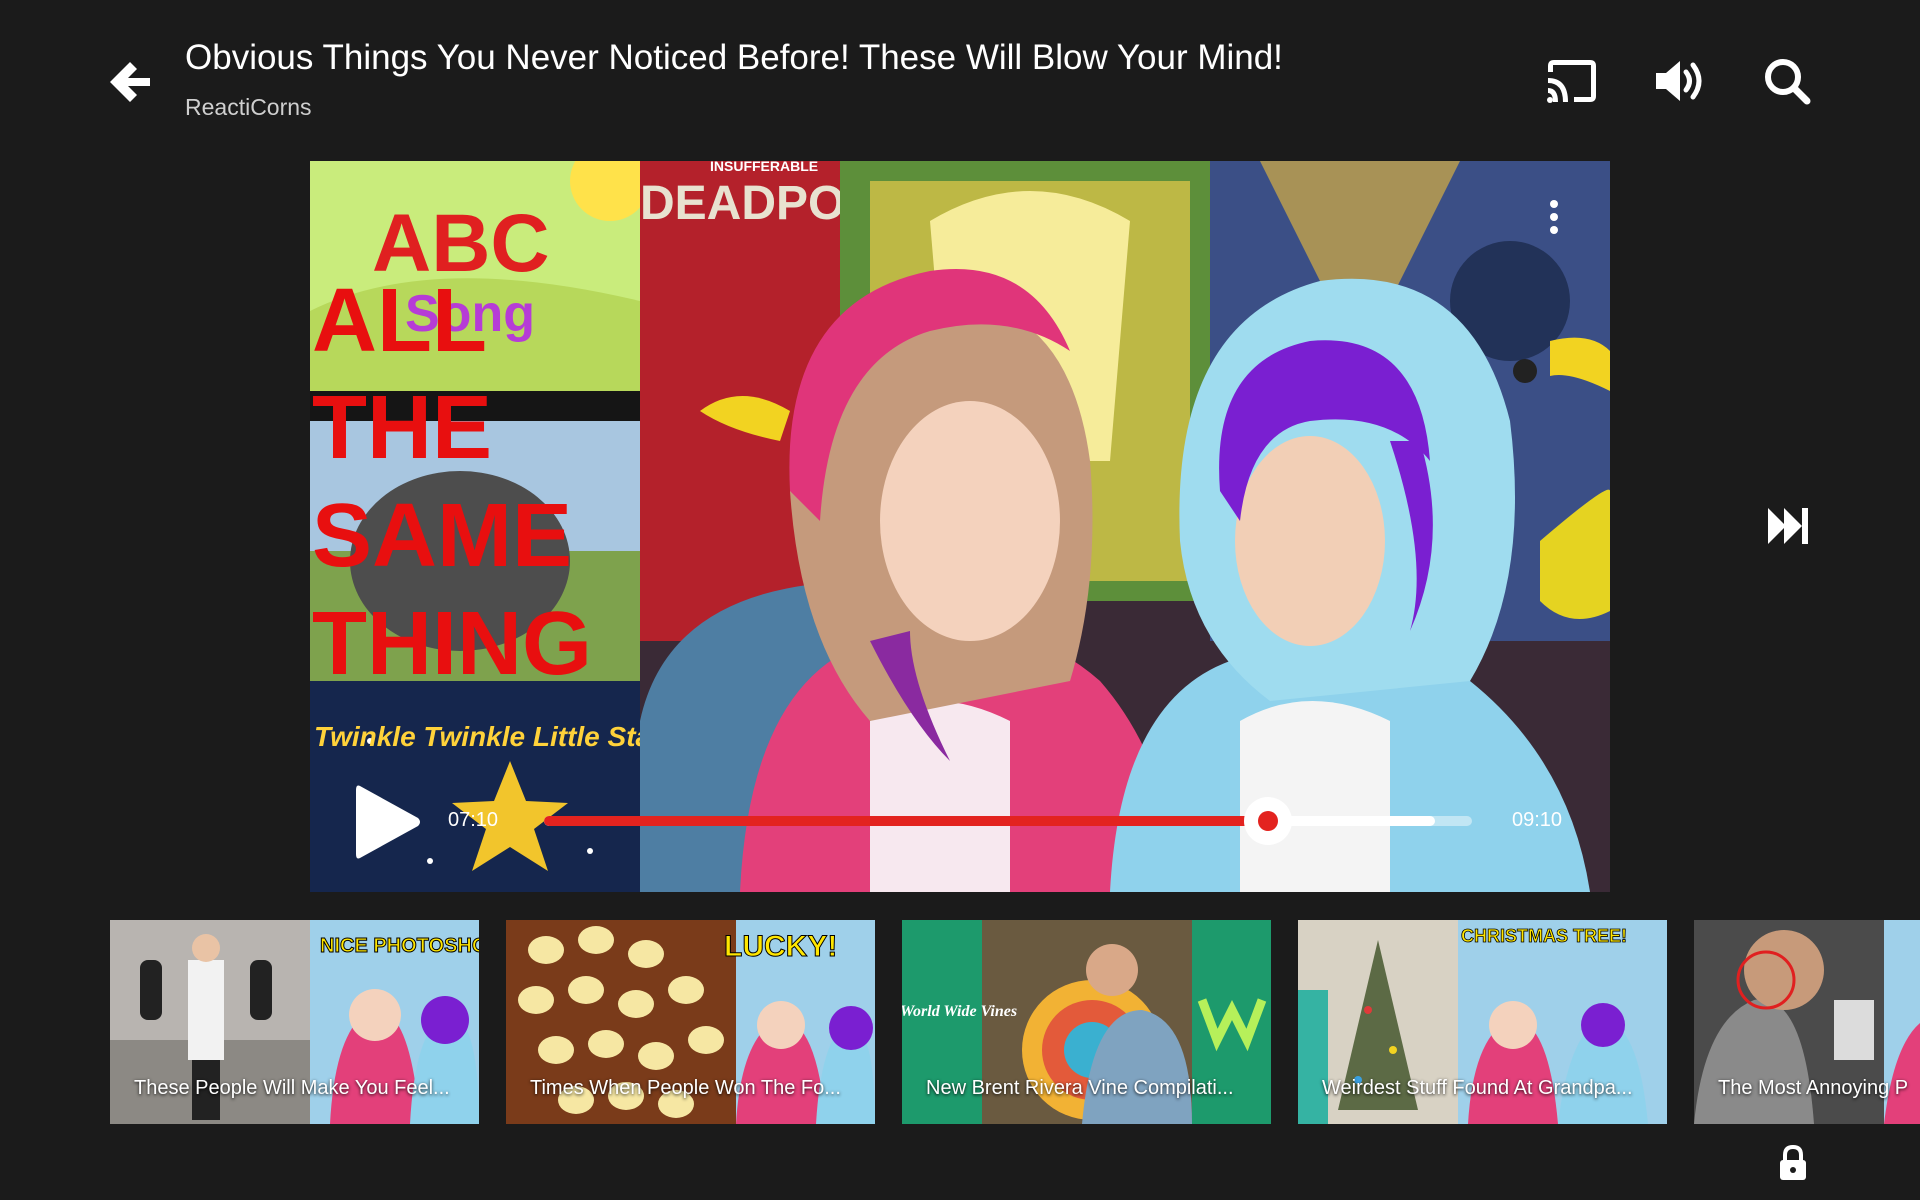 This screenshot has height=1200, width=1920. What do you see at coordinates (452, 644) in the screenshot?
I see `overlay-line-4: THING` at bounding box center [452, 644].